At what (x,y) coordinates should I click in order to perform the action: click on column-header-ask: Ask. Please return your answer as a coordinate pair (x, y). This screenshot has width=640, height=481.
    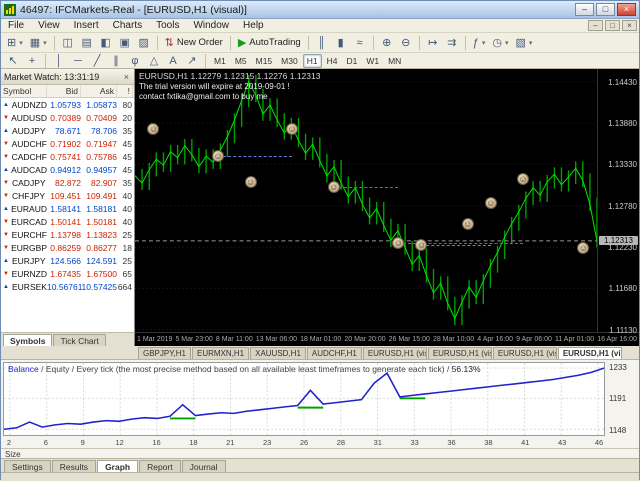
    Looking at the image, I should click on (99, 91).